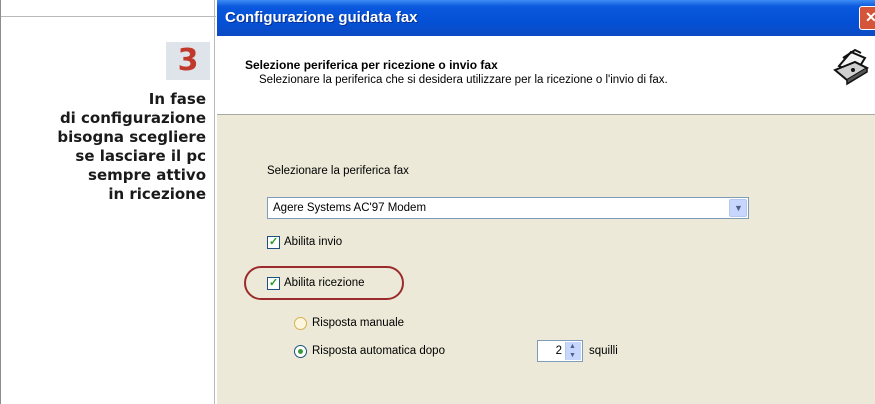 This screenshot has height=404, width=875. I want to click on rings-spinner: 2 ▲ ▼, so click(560, 351).